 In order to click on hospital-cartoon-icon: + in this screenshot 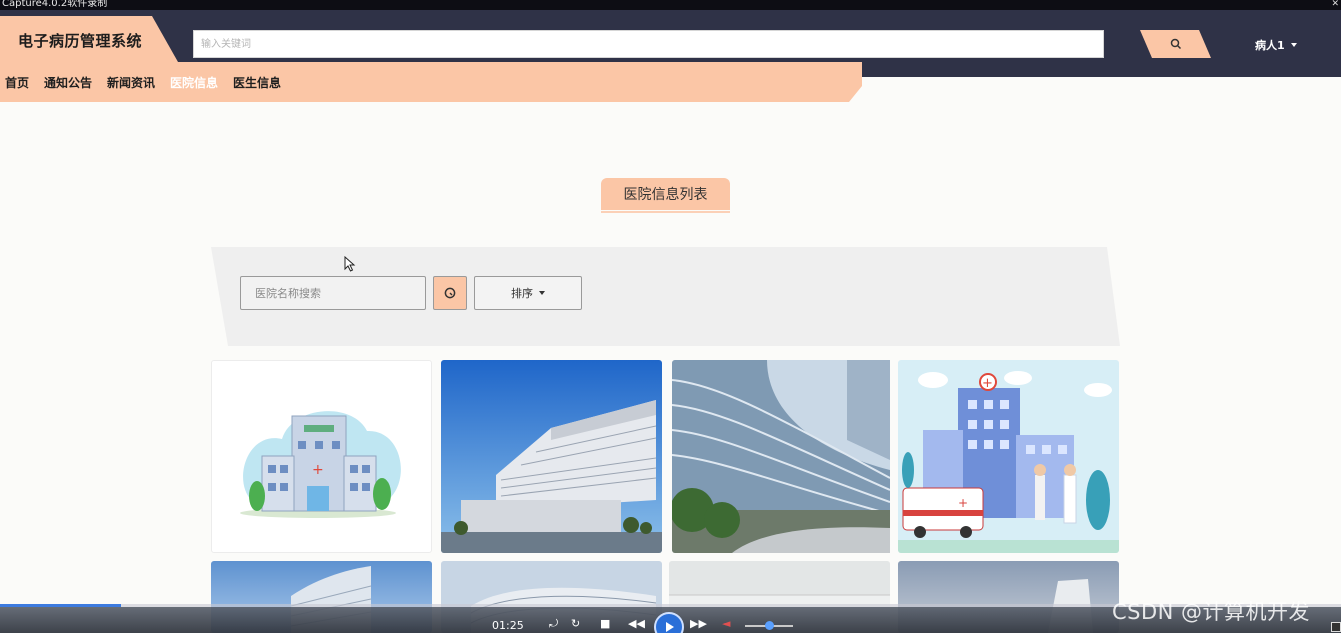, I will do `click(320, 464)`.